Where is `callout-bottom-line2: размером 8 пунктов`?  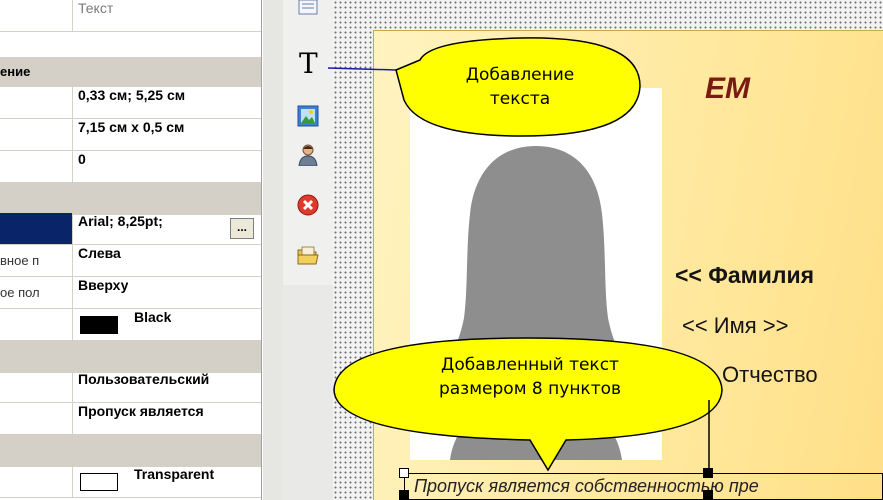 callout-bottom-line2: размером 8 пунктов is located at coordinates (530, 389).